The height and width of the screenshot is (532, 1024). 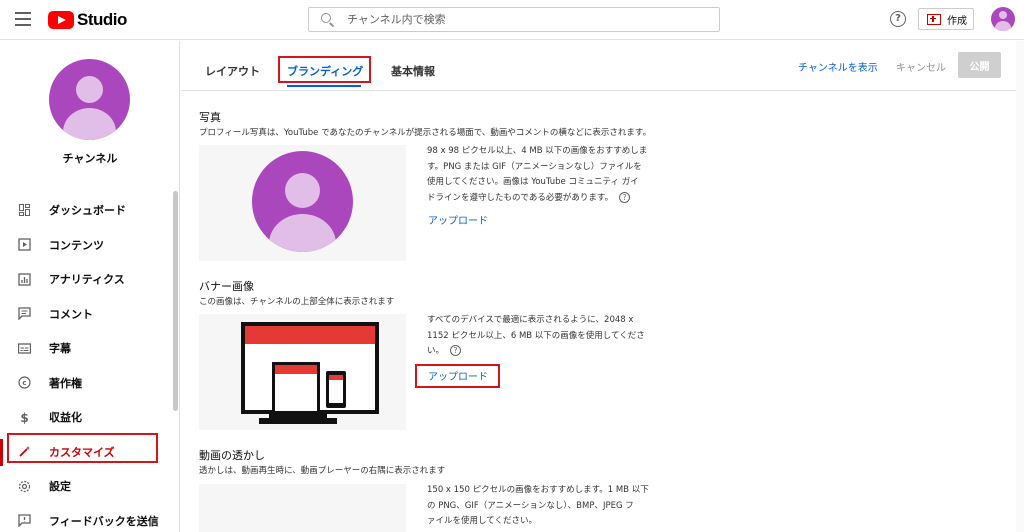 I want to click on customize-icon, so click(x=24, y=451).